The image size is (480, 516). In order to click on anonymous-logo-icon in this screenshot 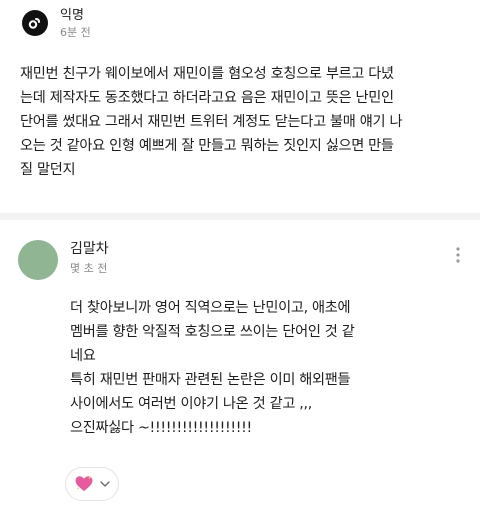, I will do `click(35, 23)`.